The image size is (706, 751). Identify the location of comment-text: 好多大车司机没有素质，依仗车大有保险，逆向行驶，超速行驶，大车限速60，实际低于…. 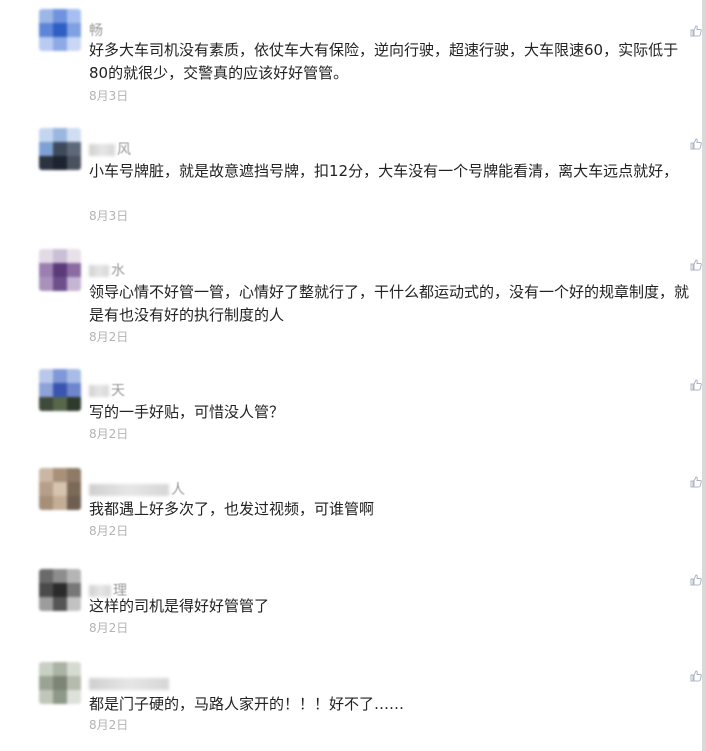
(384, 61).